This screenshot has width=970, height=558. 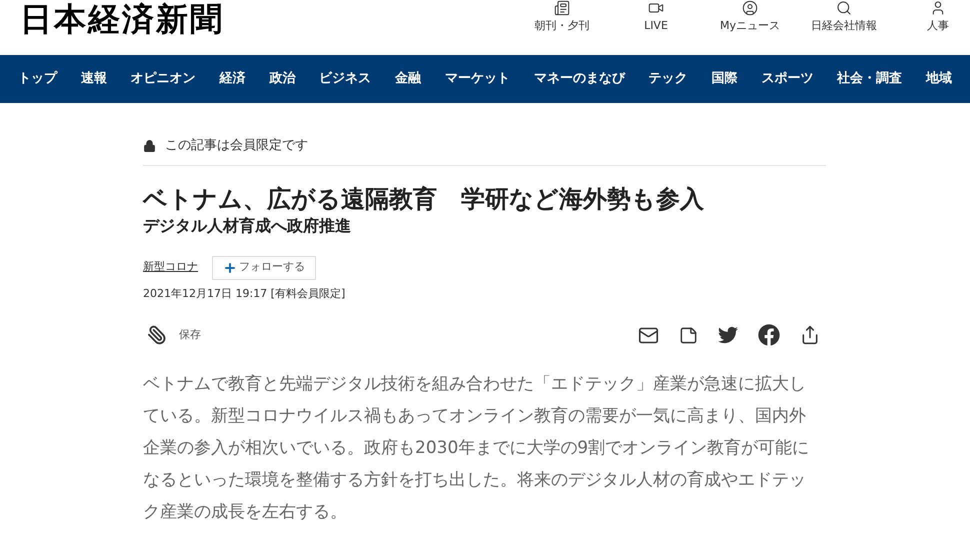 I want to click on nav-link: 経済, so click(x=233, y=79).